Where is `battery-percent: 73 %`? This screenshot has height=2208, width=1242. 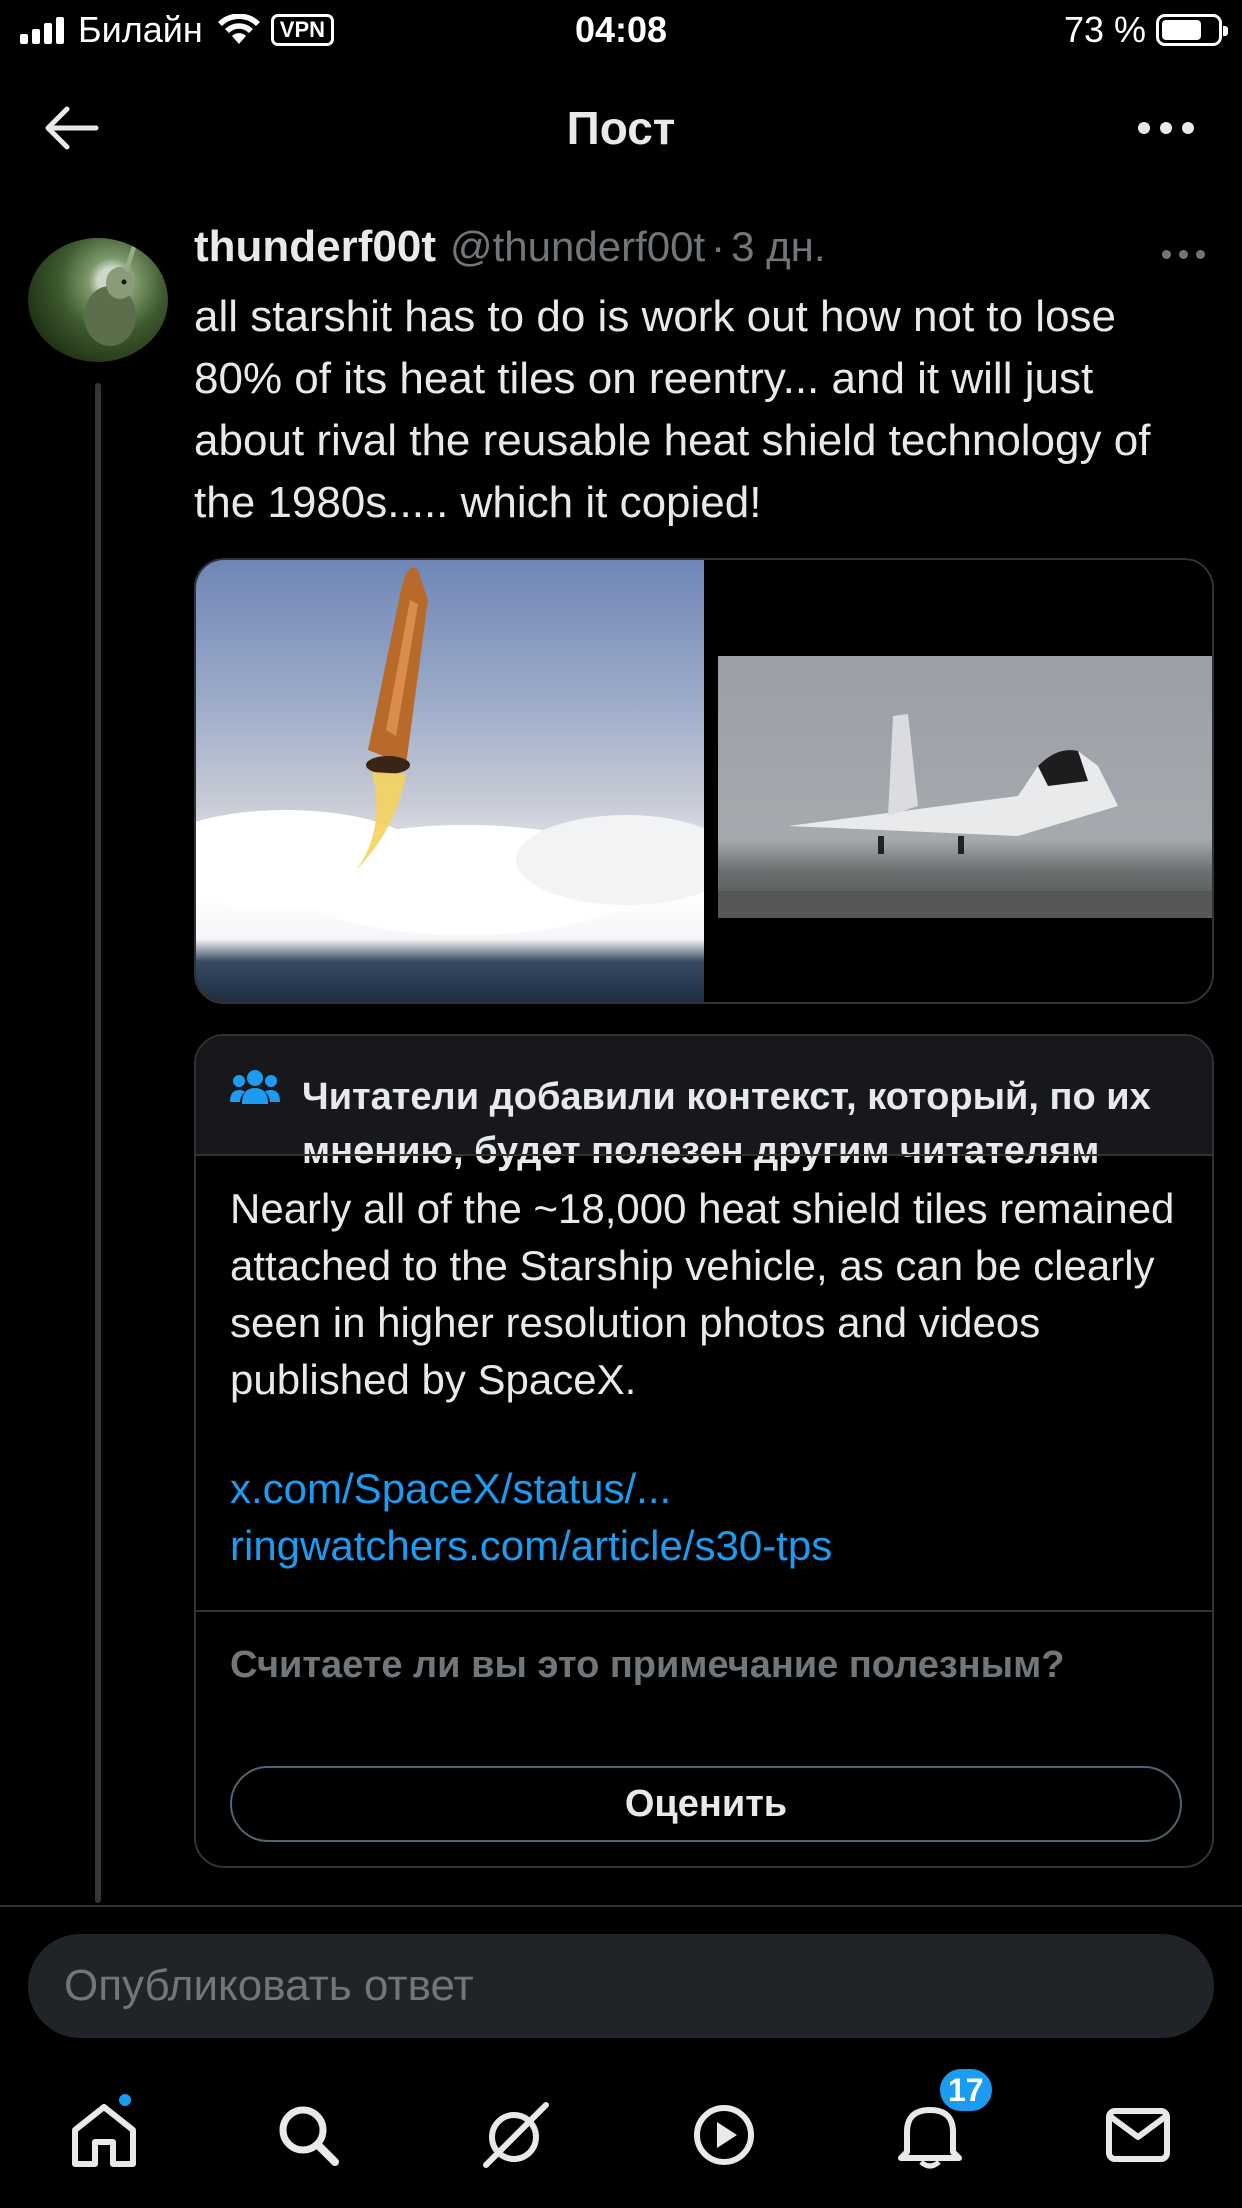 battery-percent: 73 % is located at coordinates (1104, 29).